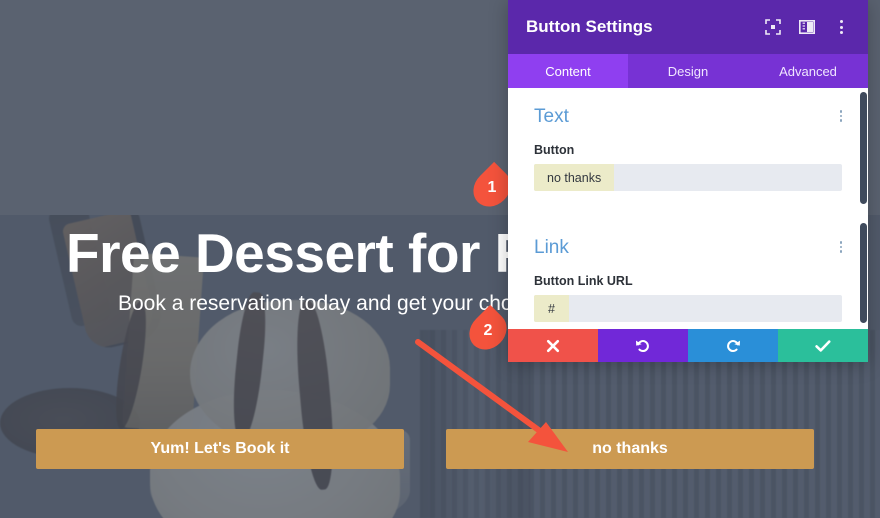 The height and width of the screenshot is (518, 880). I want to click on checkmark-icon, so click(823, 346).